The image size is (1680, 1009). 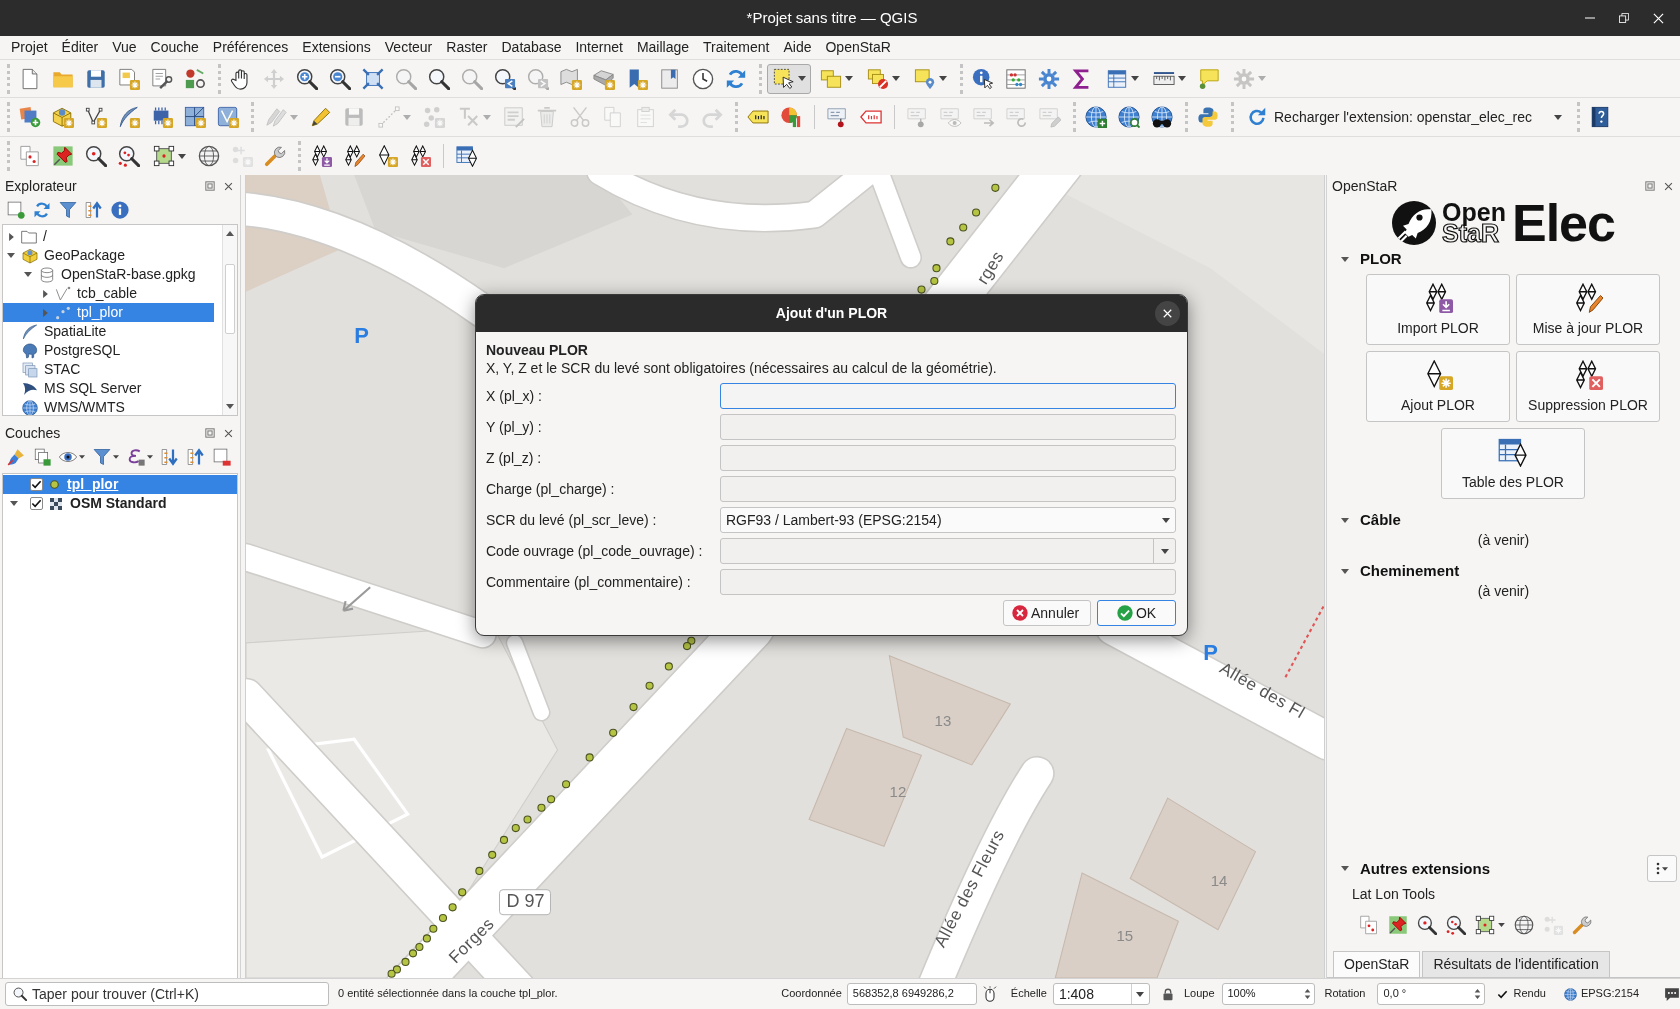 I want to click on tree-item: /, so click(x=108, y=236).